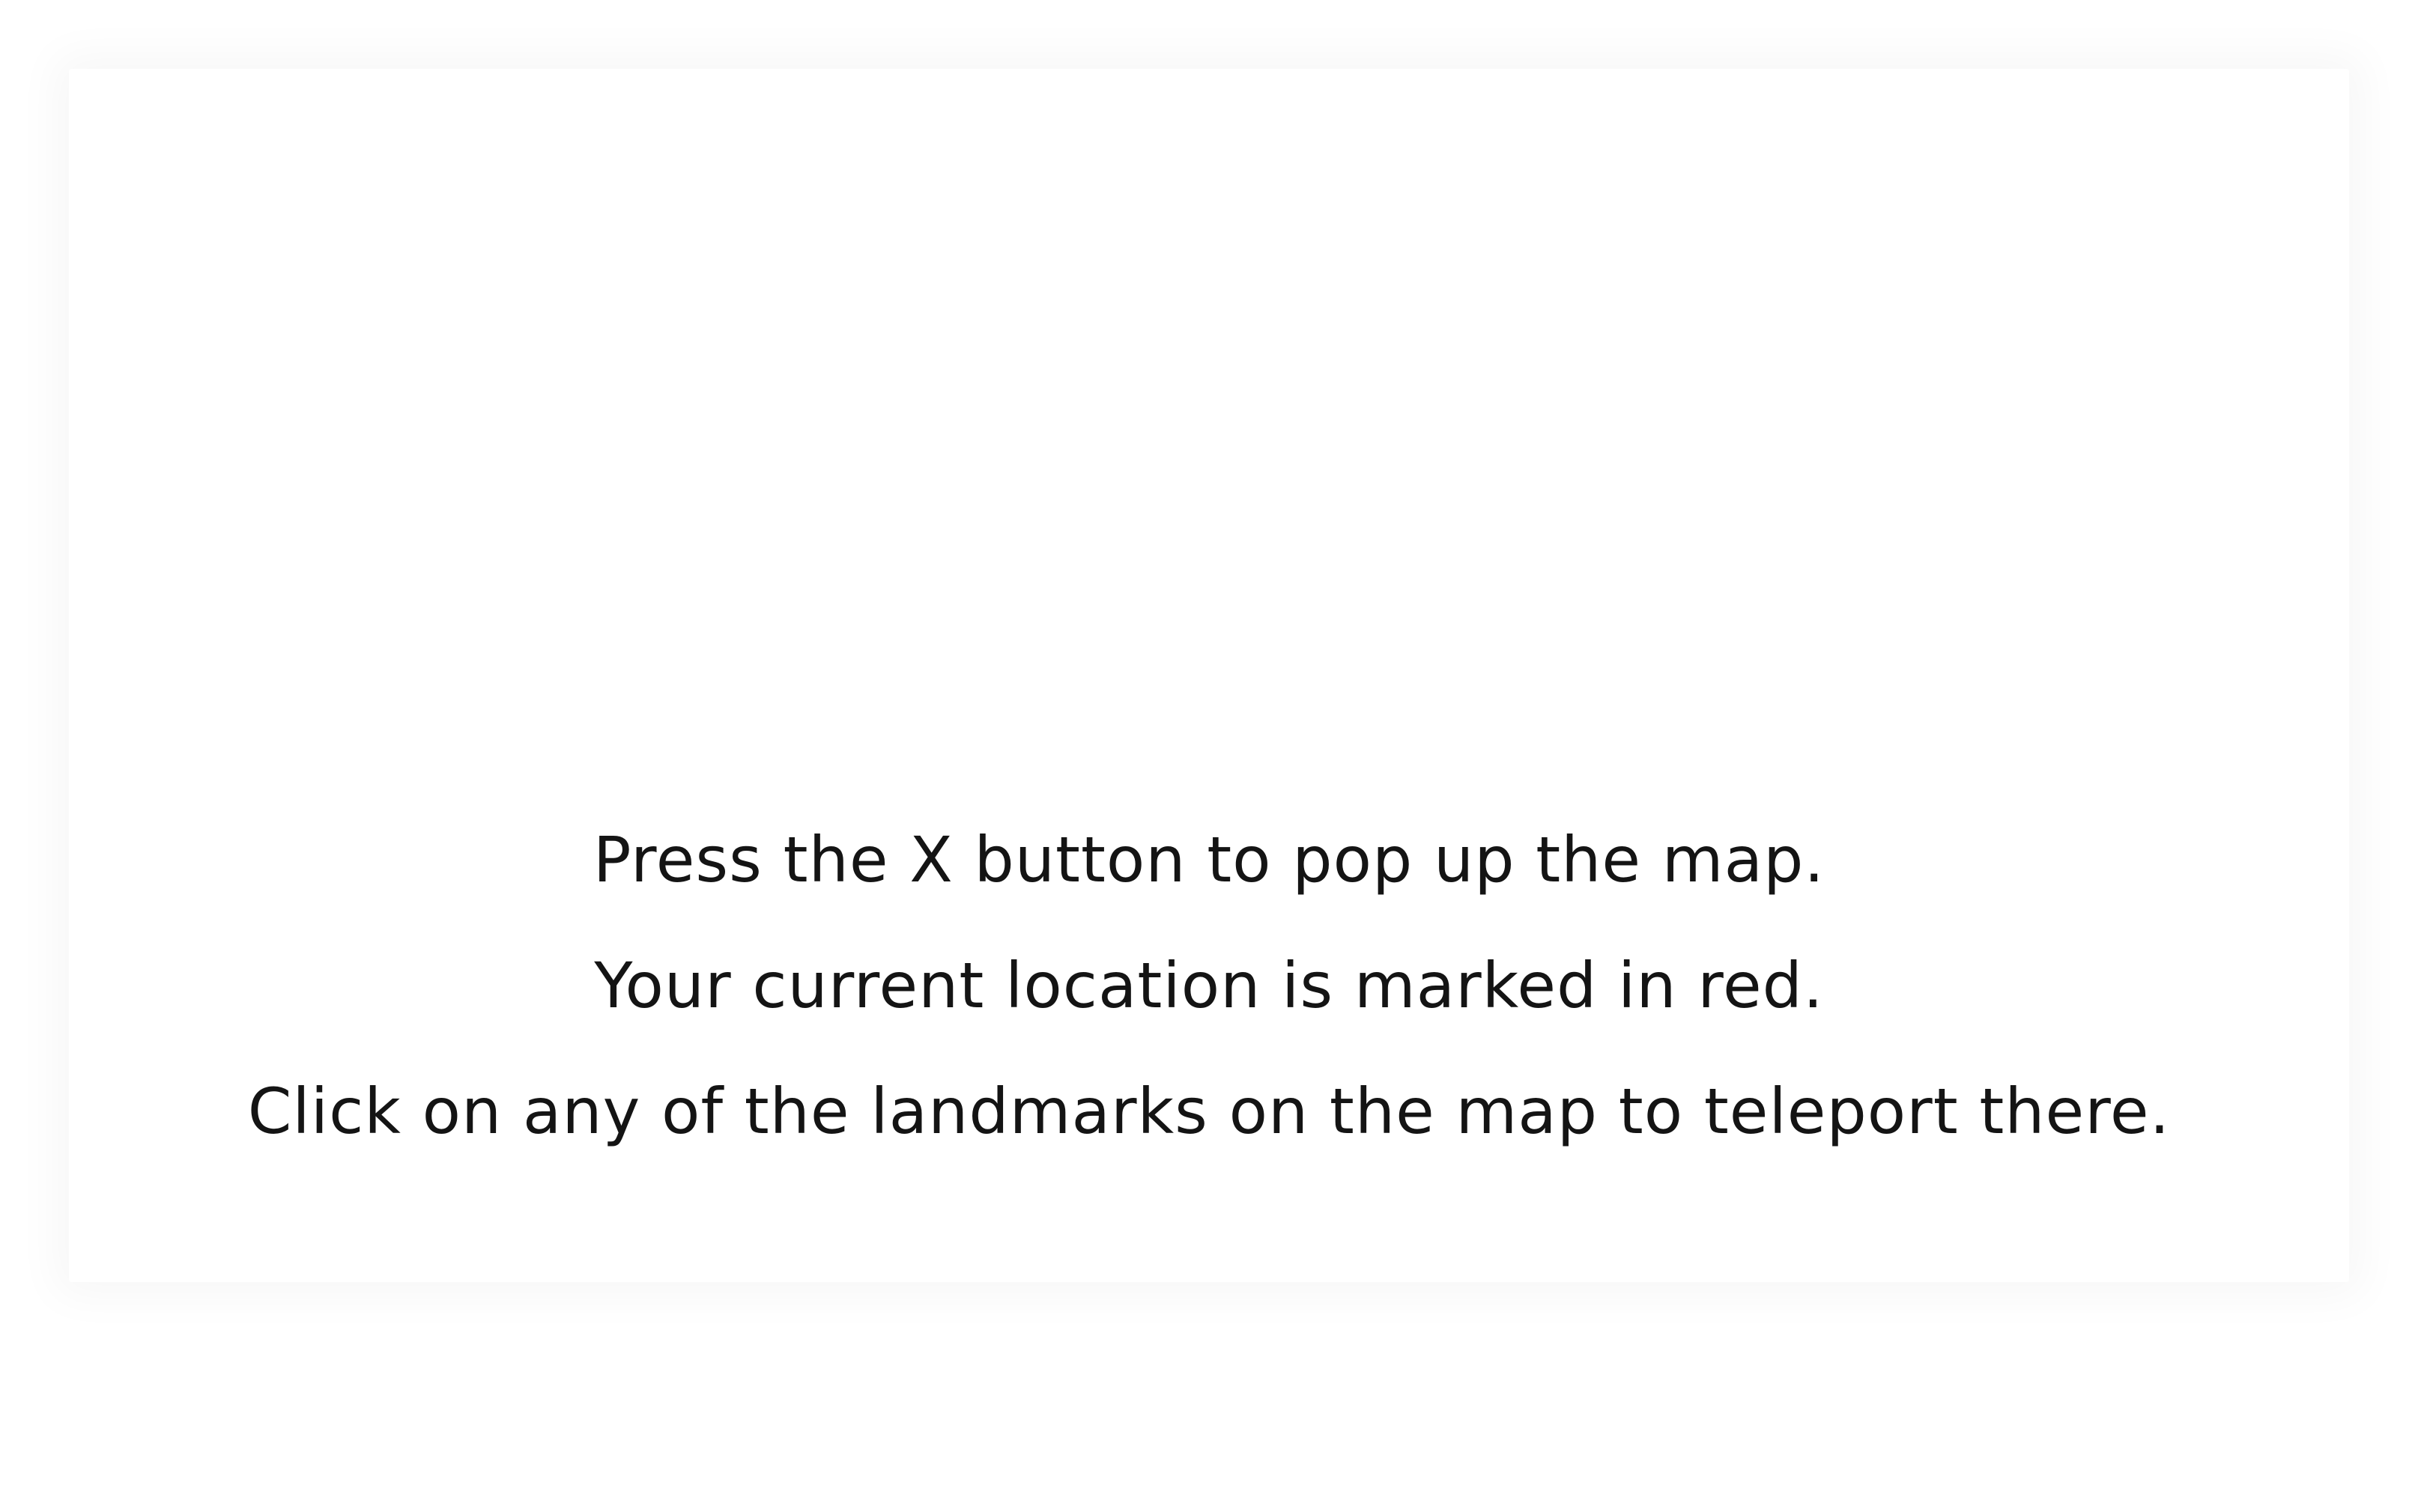 The image size is (2418, 1512). Describe the element at coordinates (1209, 859) in the screenshot. I see `instruction-line-map-key: Press the X button to pop up the map.` at that location.